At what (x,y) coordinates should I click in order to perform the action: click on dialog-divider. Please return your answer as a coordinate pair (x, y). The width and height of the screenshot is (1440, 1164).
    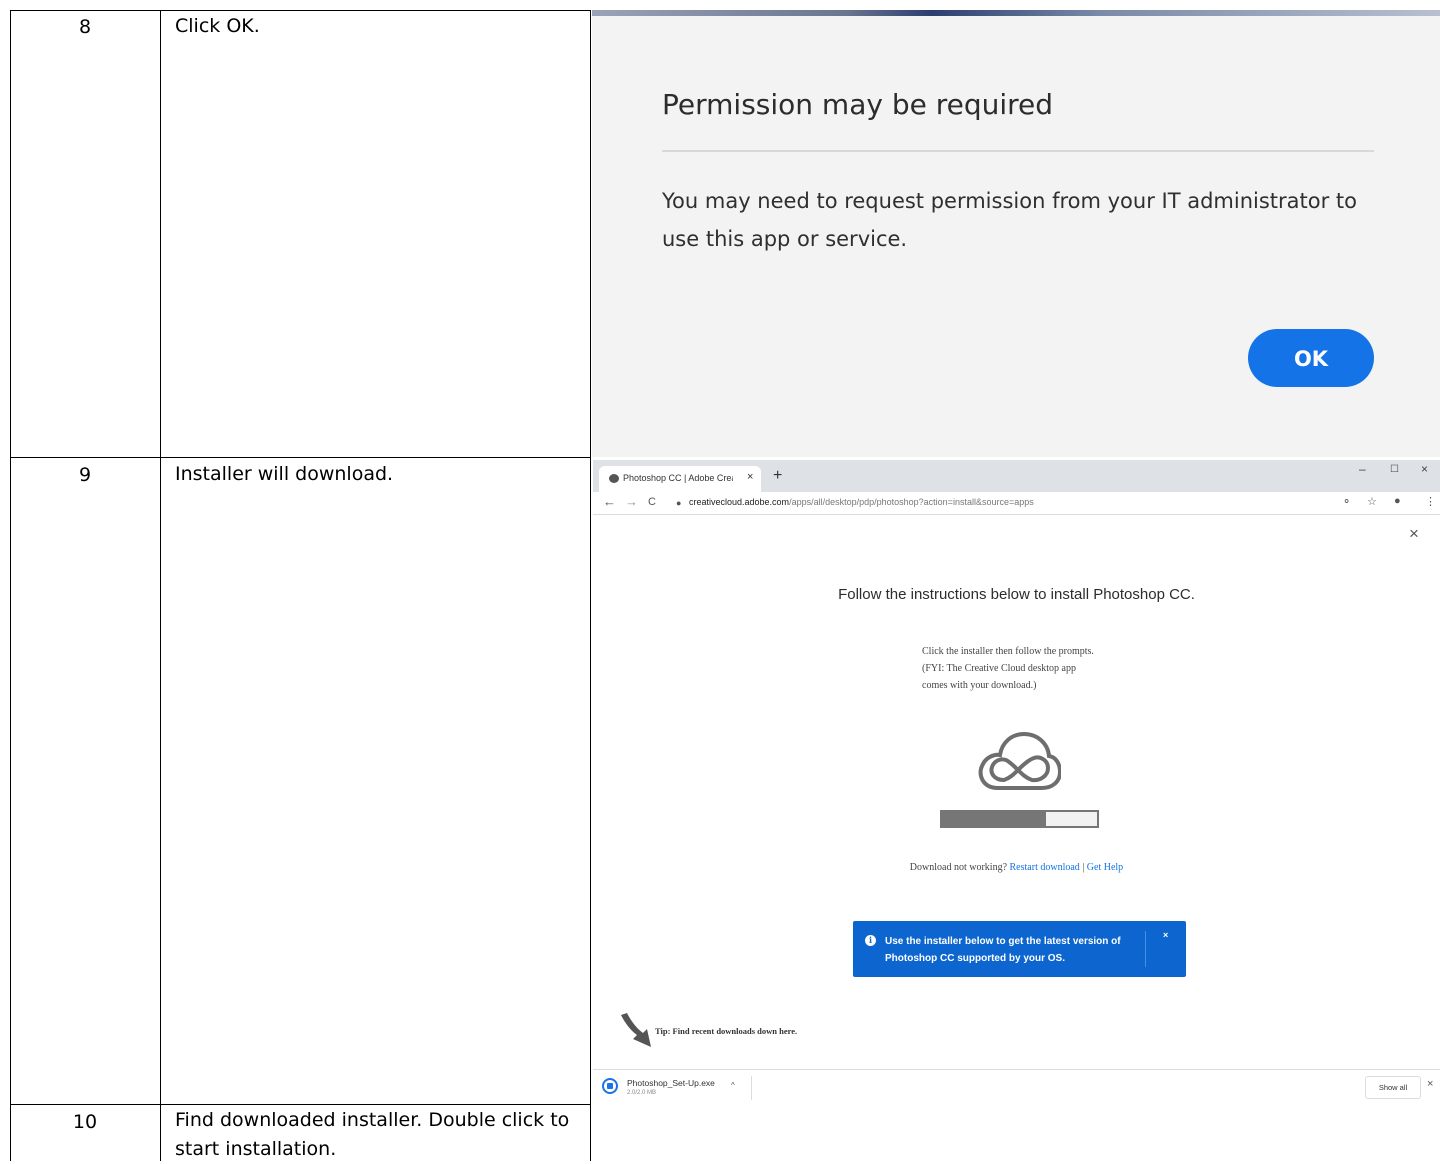
    Looking at the image, I should click on (1018, 151).